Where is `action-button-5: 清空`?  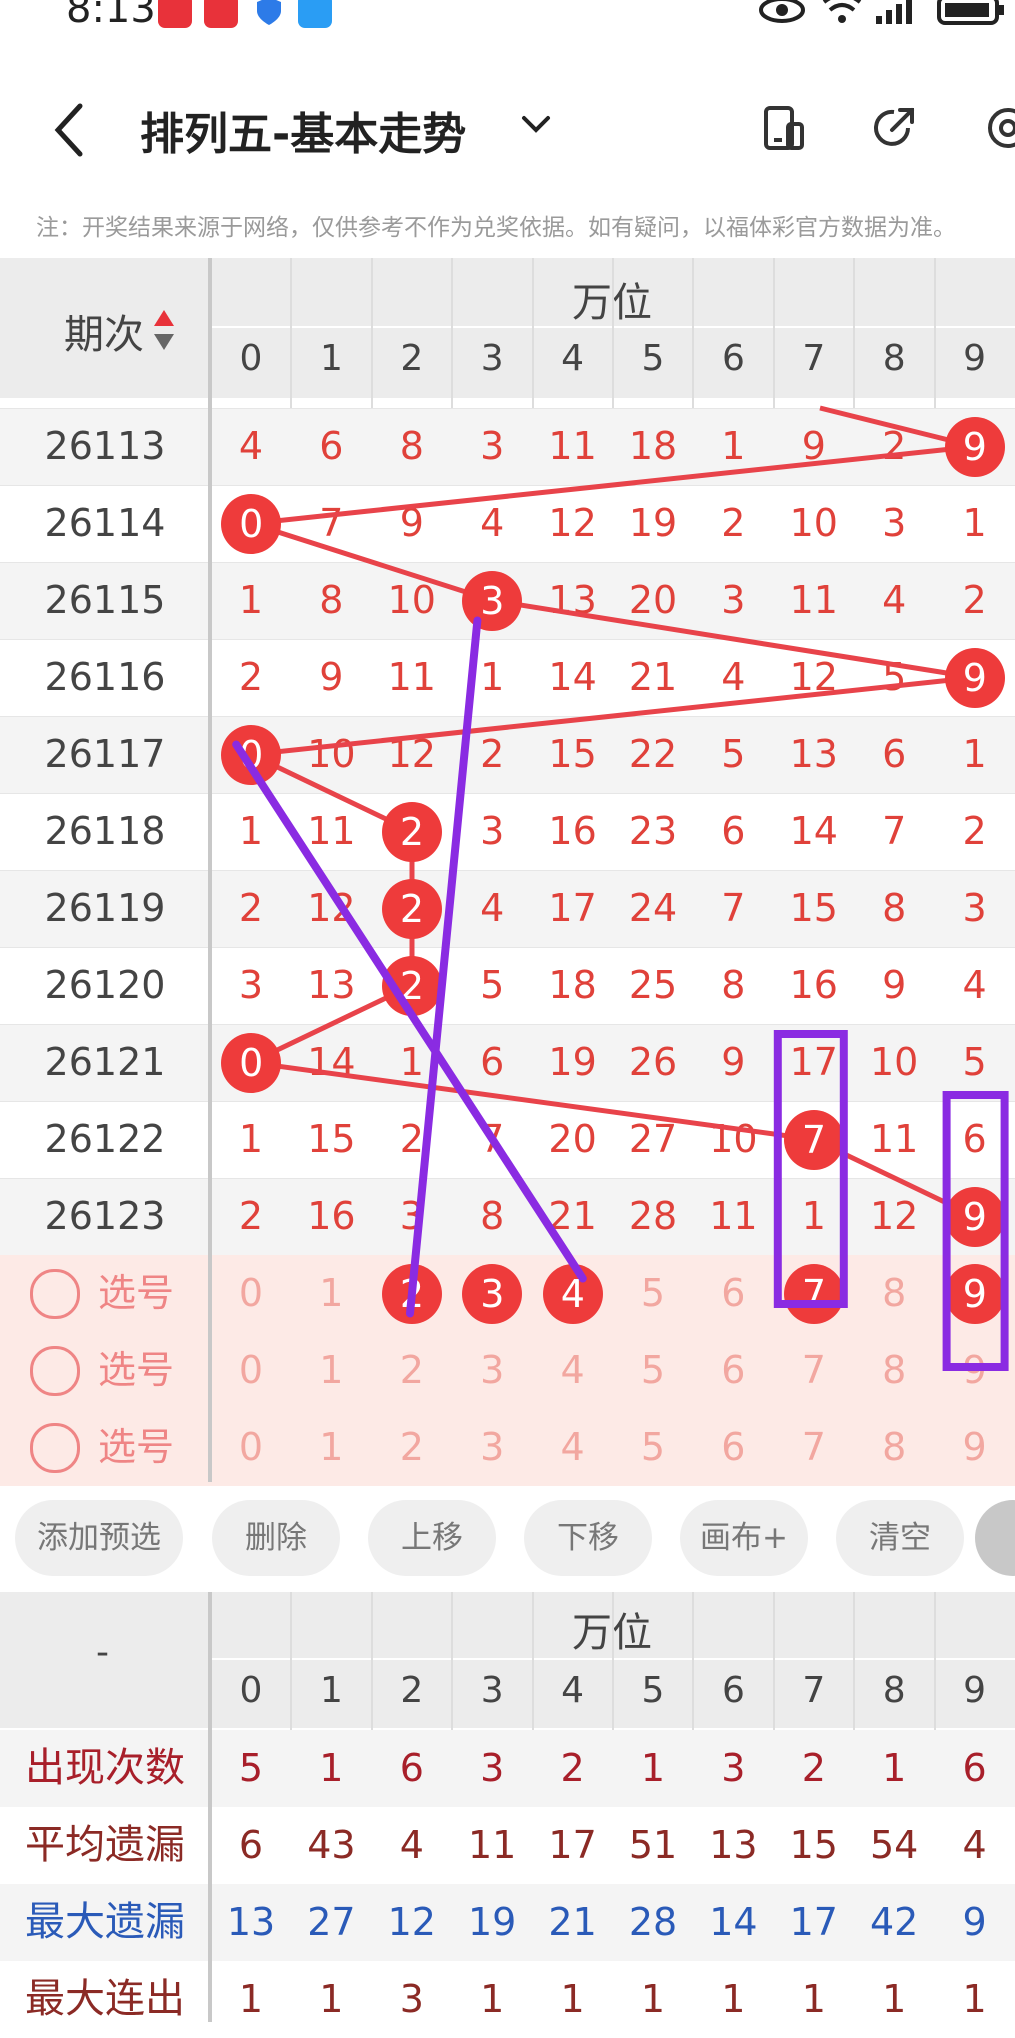 action-button-5: 清空 is located at coordinates (900, 1538).